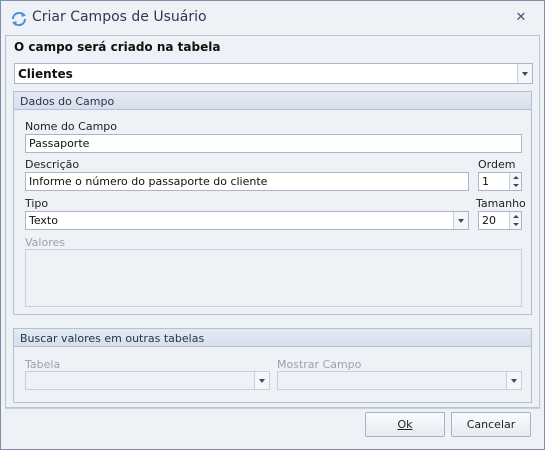 This screenshot has height=450, width=545. I want to click on refresh-arrows-icon, so click(19, 19).